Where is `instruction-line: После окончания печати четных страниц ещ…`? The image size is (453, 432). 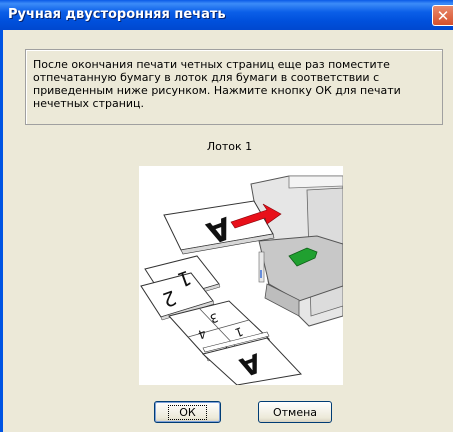
instruction-line: После окончания печати четных страниц ещ… is located at coordinates (211, 64).